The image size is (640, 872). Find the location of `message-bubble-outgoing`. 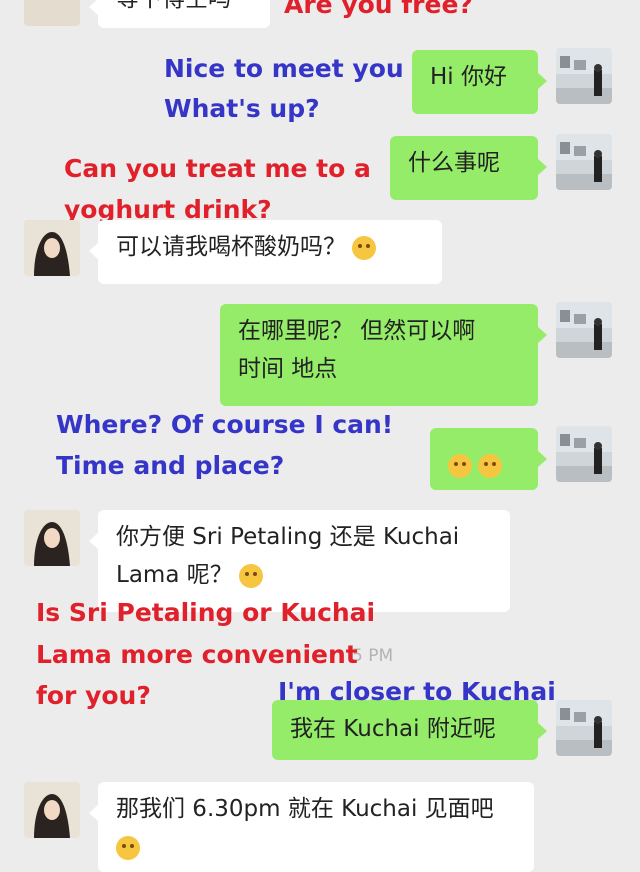

message-bubble-outgoing is located at coordinates (488, 459).